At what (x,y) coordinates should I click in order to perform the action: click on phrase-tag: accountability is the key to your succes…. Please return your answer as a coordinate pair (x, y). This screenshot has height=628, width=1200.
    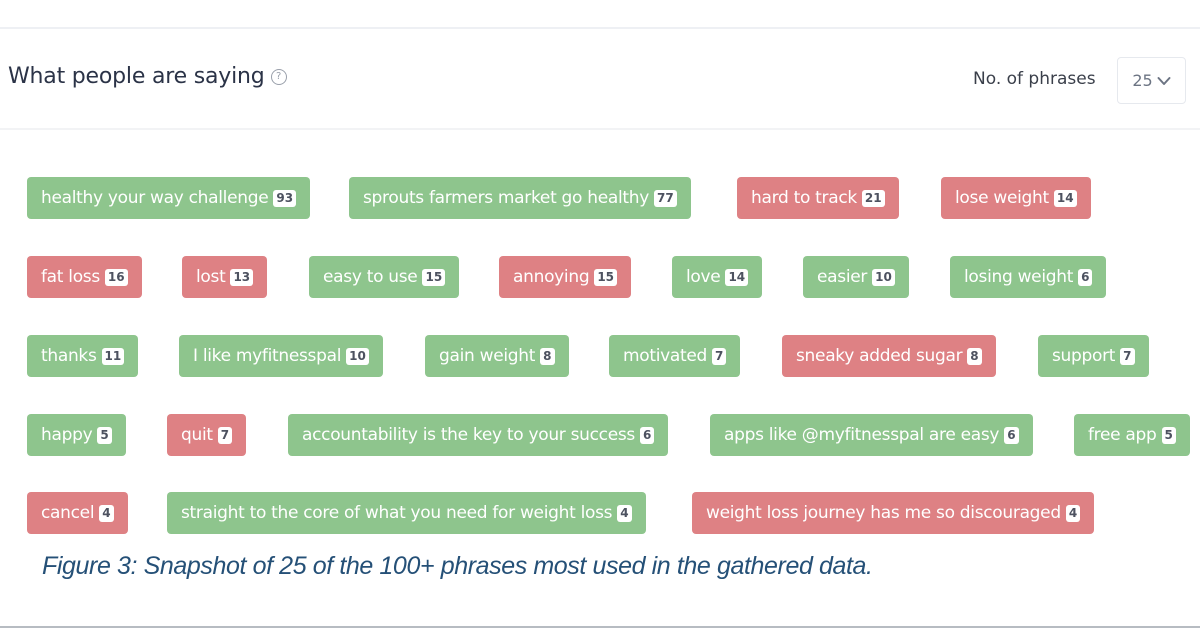
    Looking at the image, I should click on (478, 435).